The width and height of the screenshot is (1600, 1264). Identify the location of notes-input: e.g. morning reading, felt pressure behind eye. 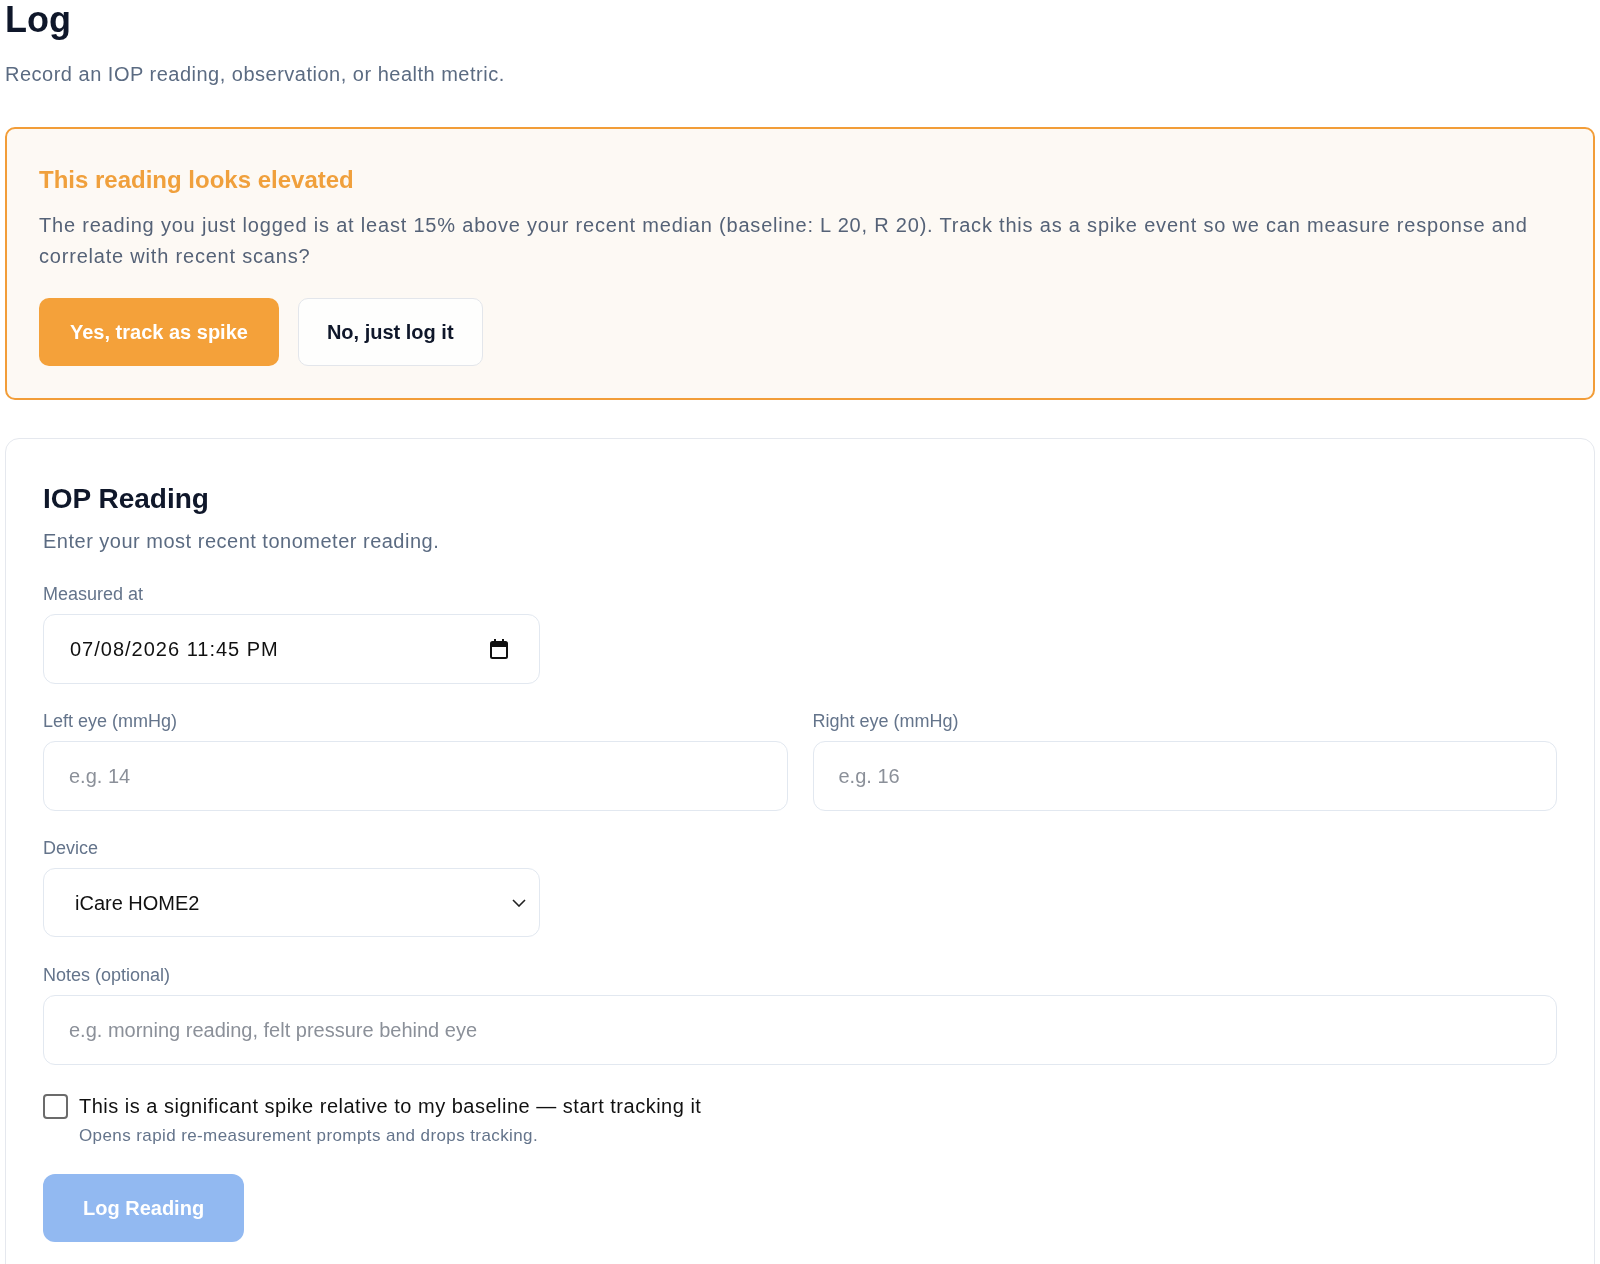
(800, 1030).